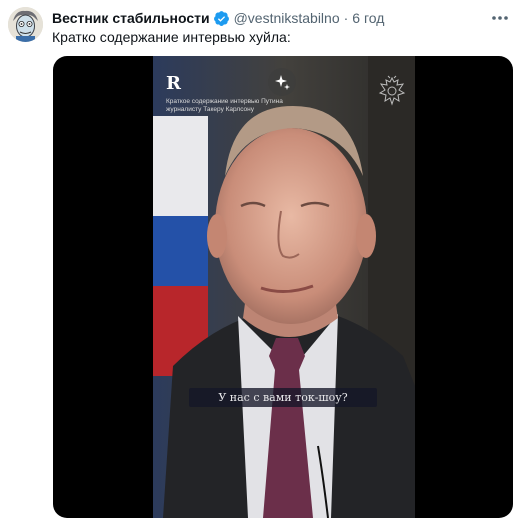 The height and width of the screenshot is (522, 521). I want to click on verified-badge-icon, so click(221, 18).